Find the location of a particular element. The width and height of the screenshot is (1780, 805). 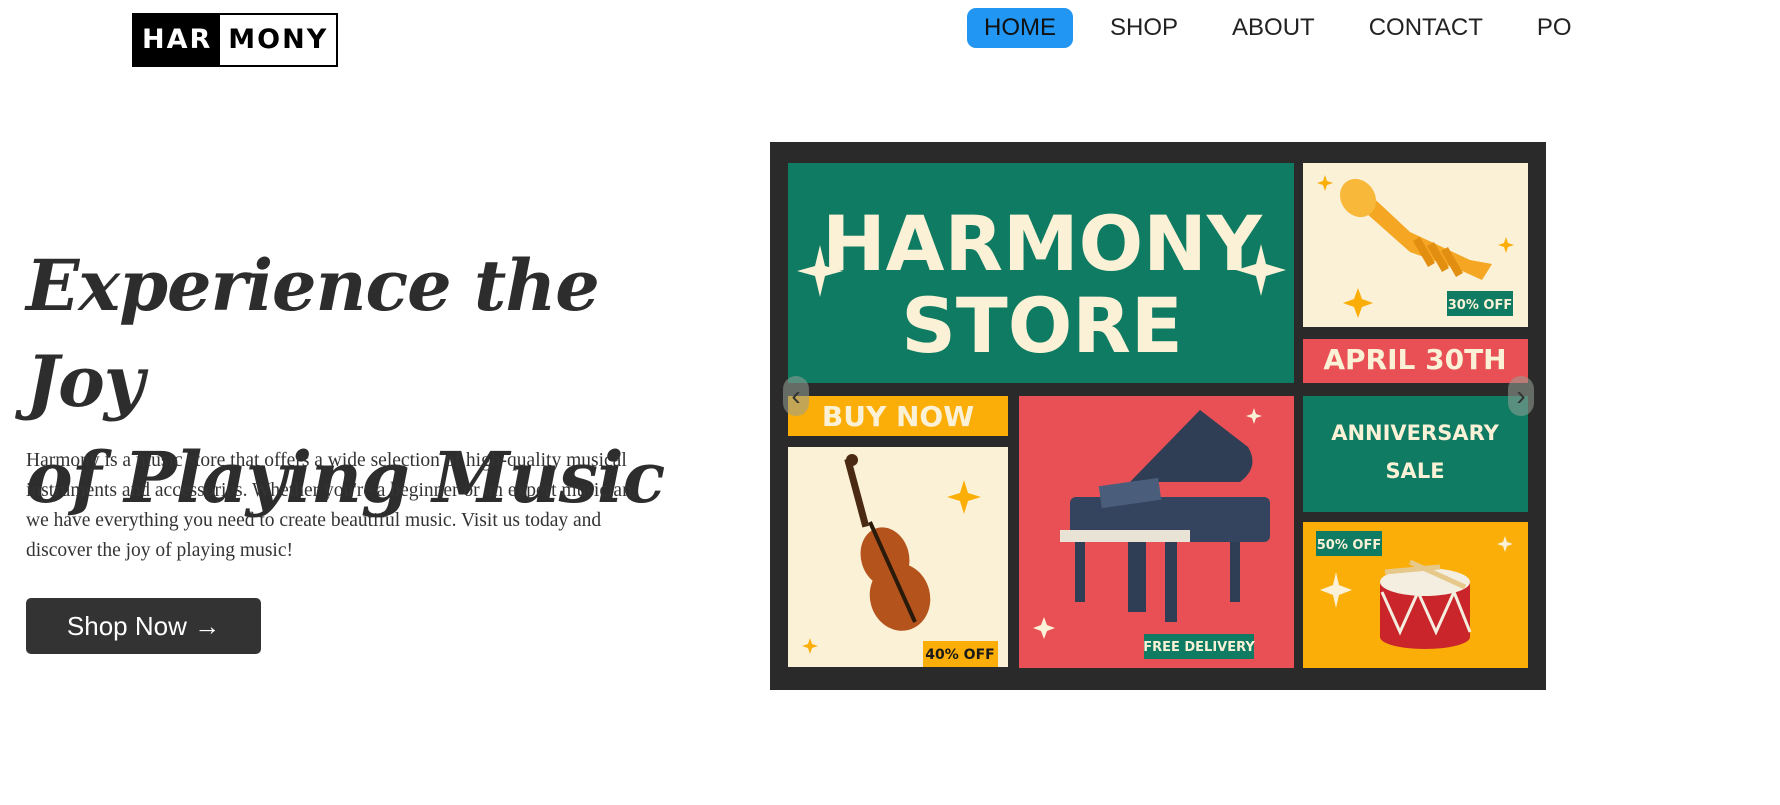

banner-title-line-1: HARMONY is located at coordinates (1042, 243).